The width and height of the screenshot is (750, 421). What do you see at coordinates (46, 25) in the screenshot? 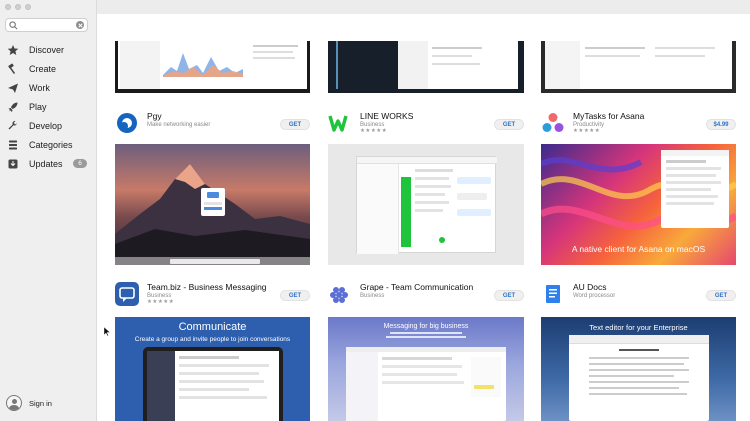
I see `search-field` at bounding box center [46, 25].